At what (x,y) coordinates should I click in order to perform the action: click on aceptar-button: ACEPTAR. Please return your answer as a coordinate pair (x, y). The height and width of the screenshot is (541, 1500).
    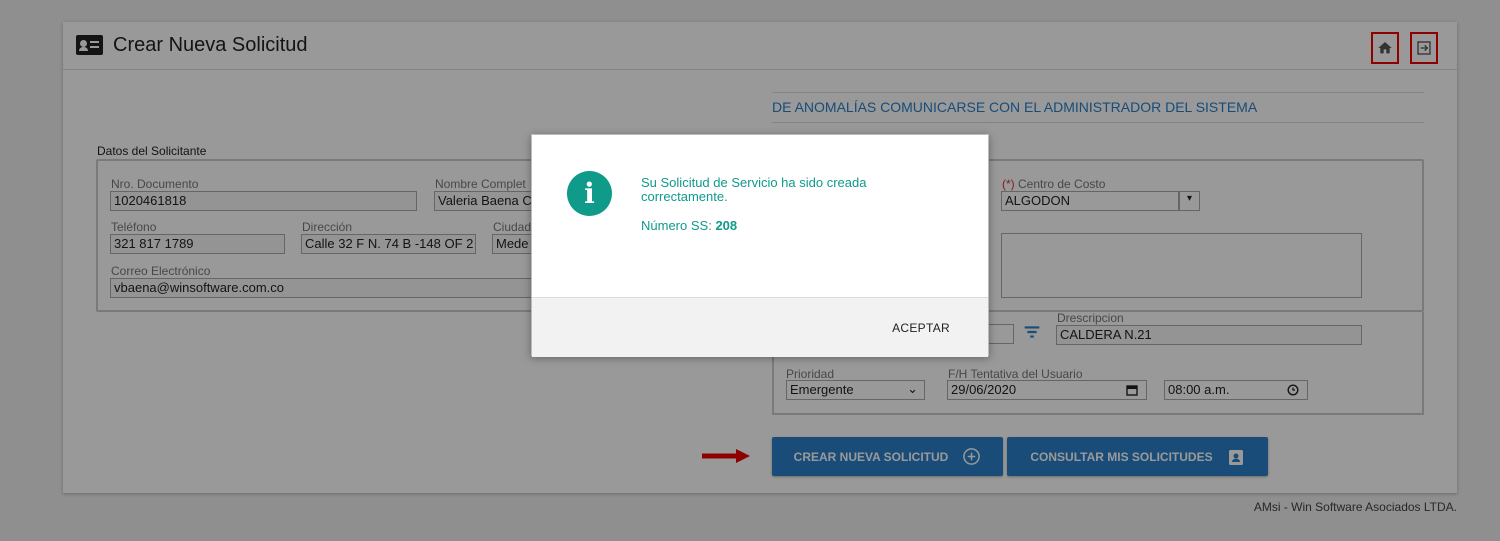
    Looking at the image, I should click on (921, 328).